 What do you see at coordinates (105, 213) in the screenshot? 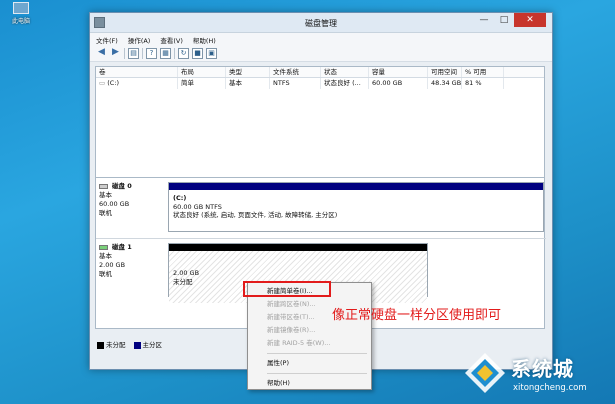
I see `disk-0-state: 联机` at bounding box center [105, 213].